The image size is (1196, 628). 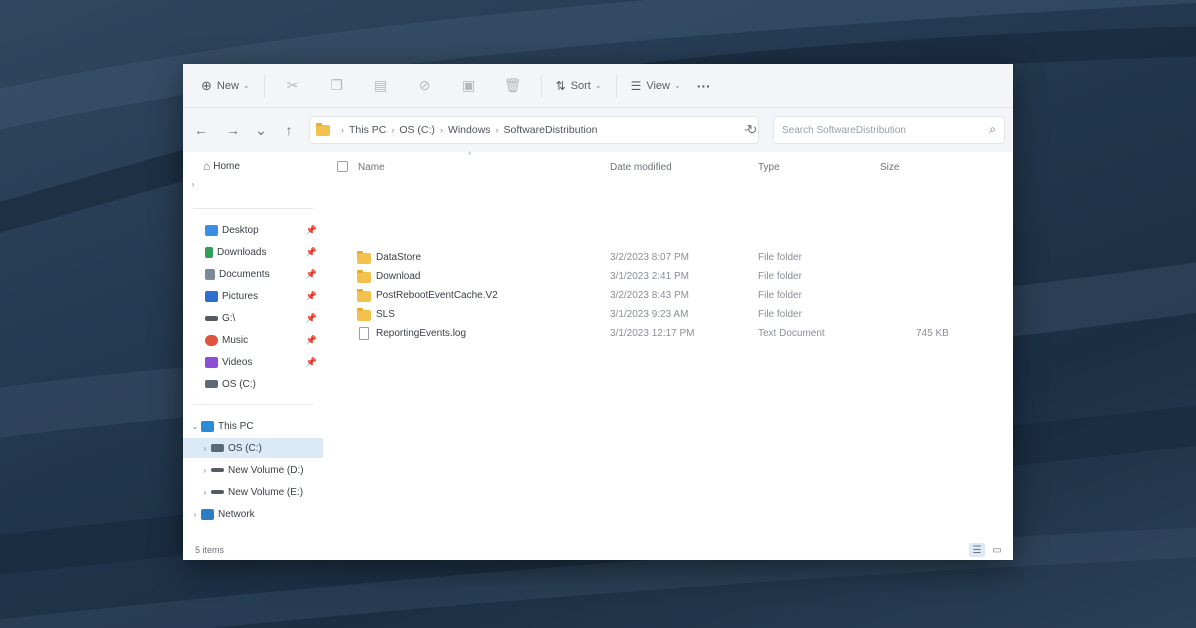 What do you see at coordinates (253, 318) in the screenshot?
I see `sidebar-item-g-drive: G:\ 📌` at bounding box center [253, 318].